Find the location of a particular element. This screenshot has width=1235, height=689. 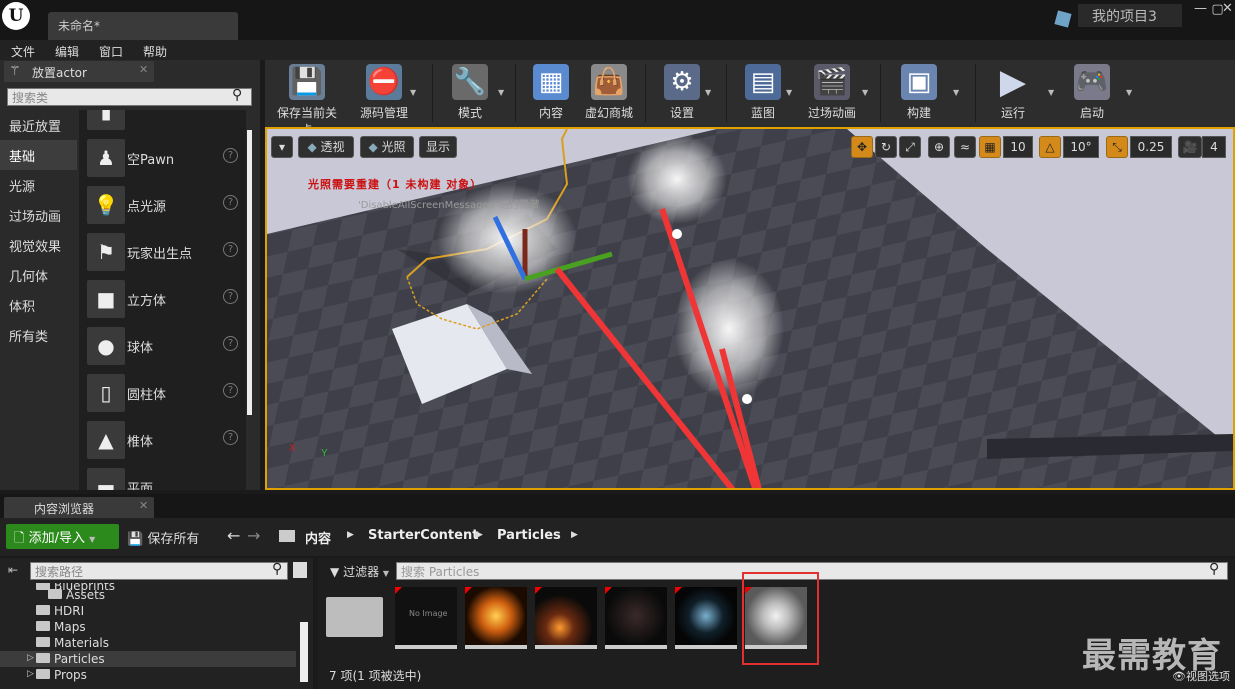

cinematics-button: 🎬 过场动画 is located at coordinates (832, 93).